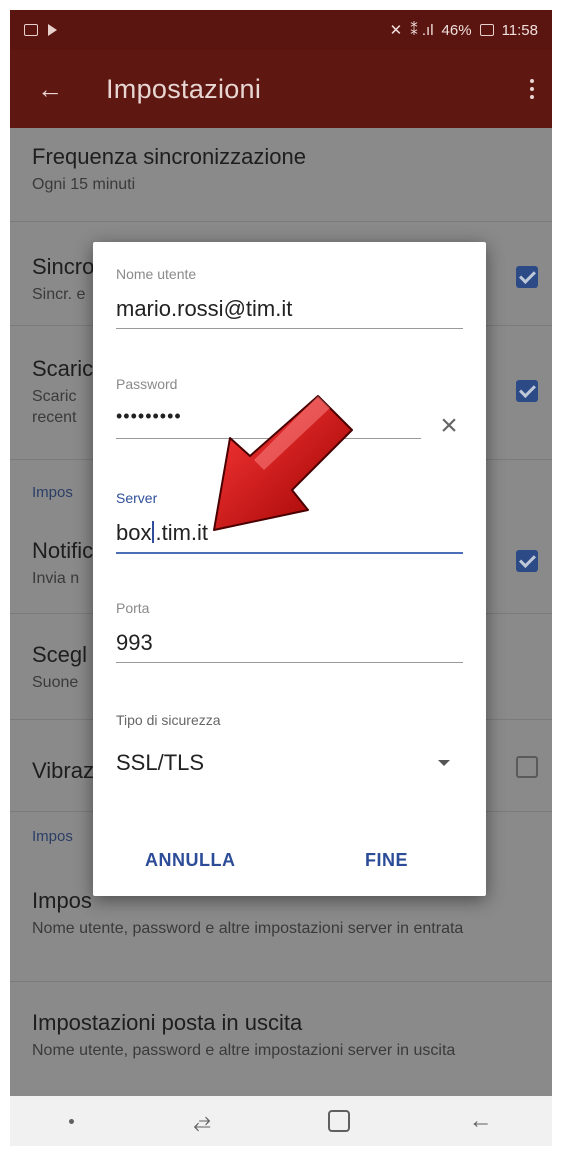  I want to click on username-underline, so click(289, 328).